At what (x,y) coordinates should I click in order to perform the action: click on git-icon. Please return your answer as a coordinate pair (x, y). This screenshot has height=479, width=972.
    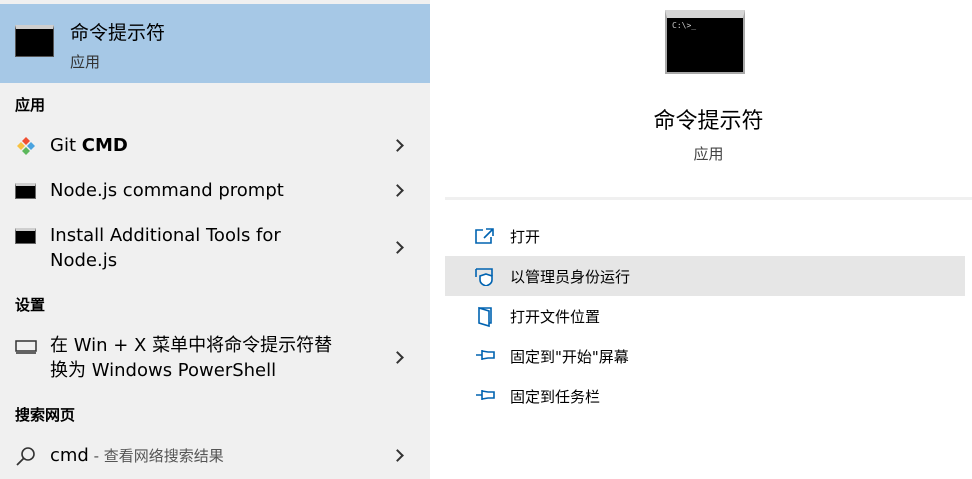
    Looking at the image, I should click on (26, 148).